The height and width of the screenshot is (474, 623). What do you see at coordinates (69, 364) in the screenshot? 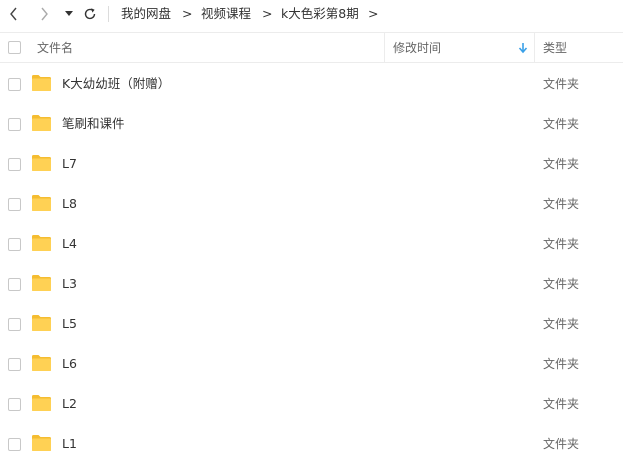
I see `file-name: L6` at bounding box center [69, 364].